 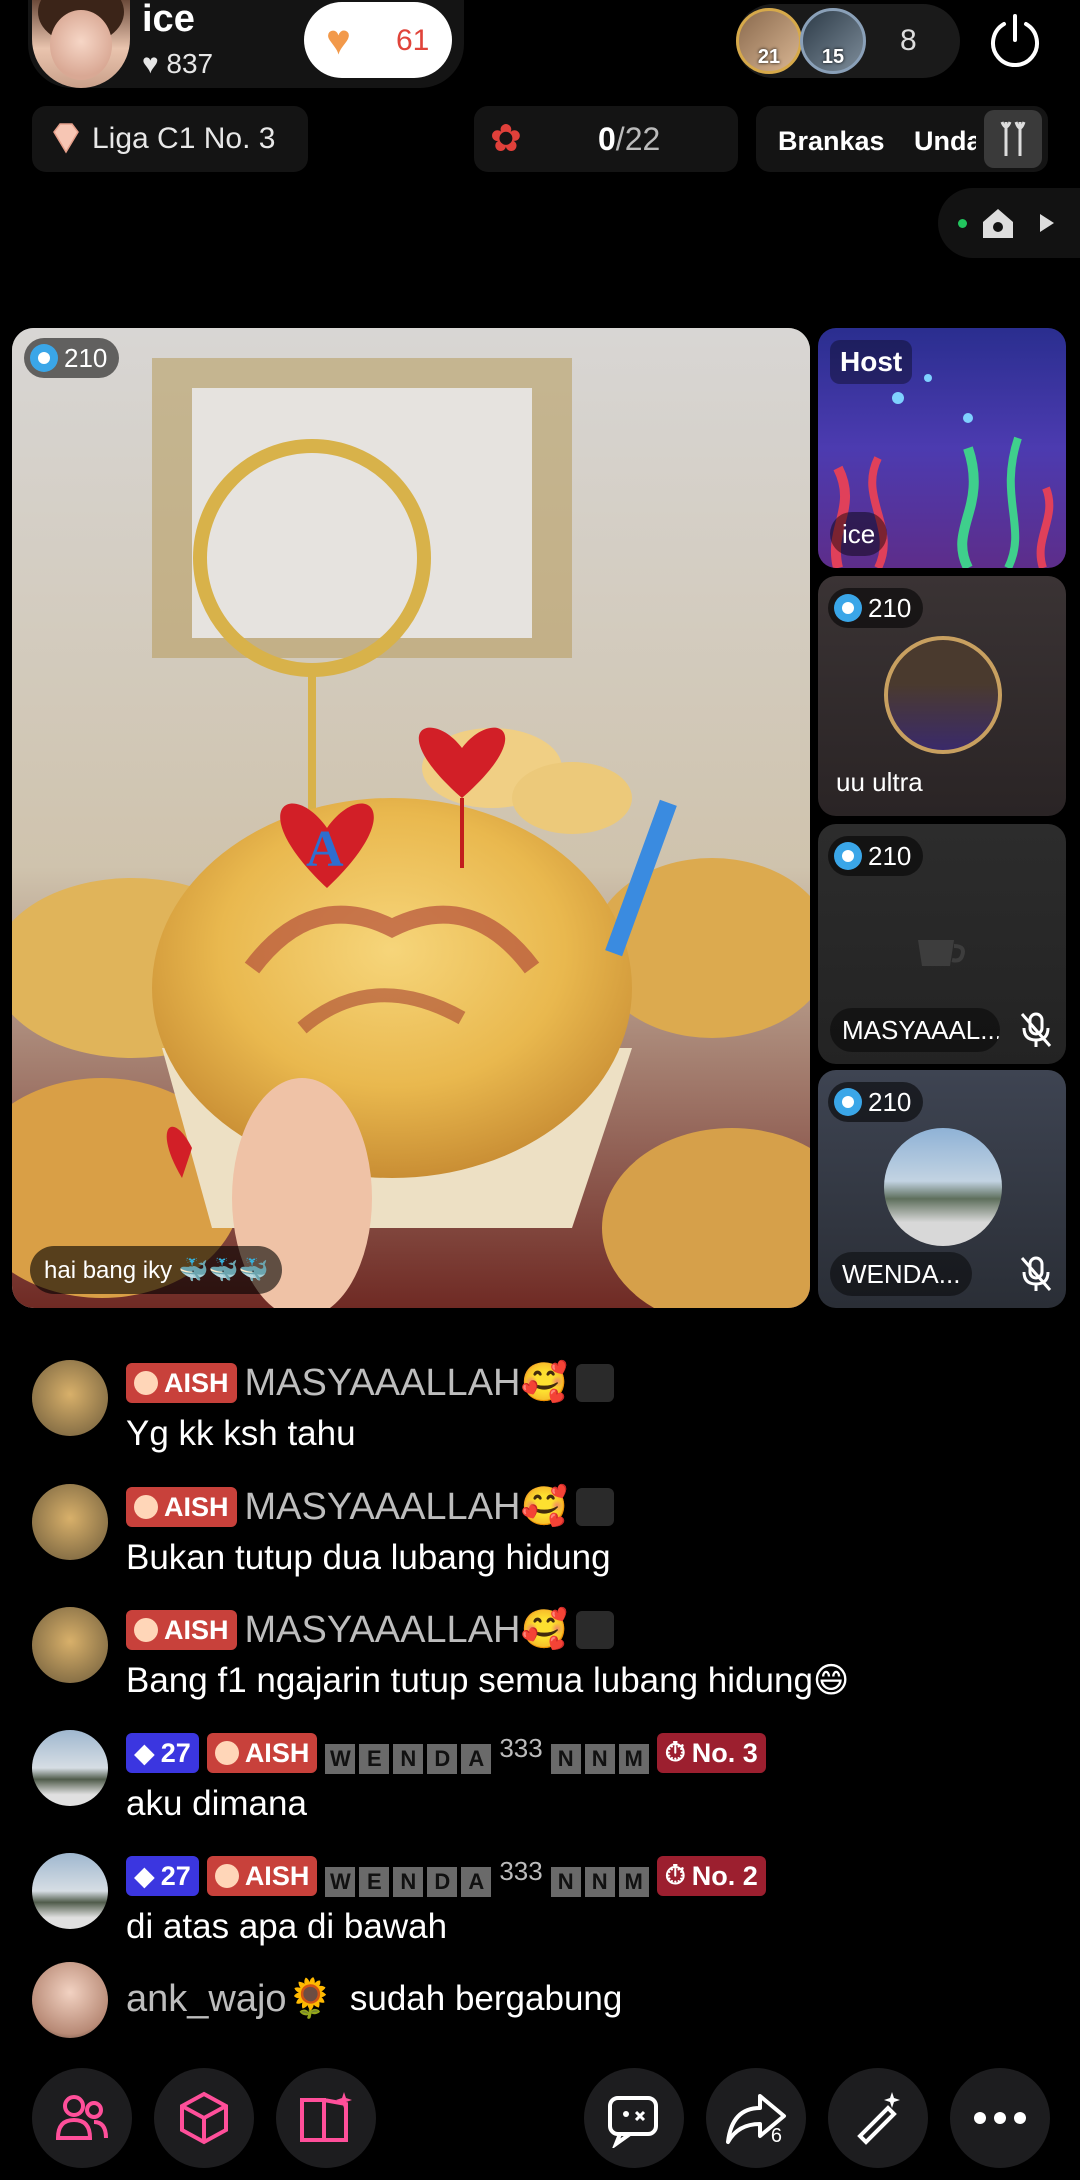 I want to click on host-name: ice, so click(x=168, y=20).